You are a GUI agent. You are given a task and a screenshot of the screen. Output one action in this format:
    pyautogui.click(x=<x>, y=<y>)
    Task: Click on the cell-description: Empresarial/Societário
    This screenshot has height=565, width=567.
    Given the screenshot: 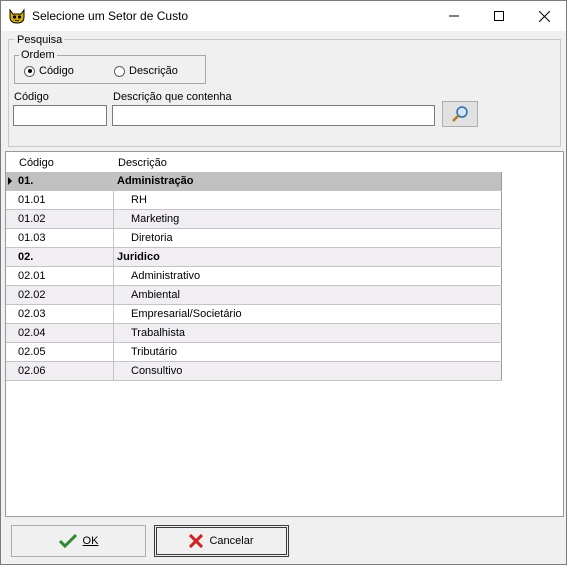 What is the action you would take?
    pyautogui.click(x=308, y=314)
    